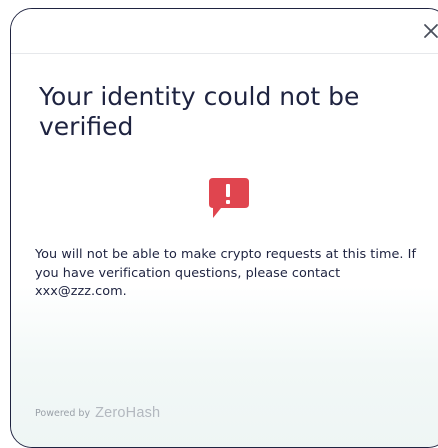 The height and width of the screenshot is (448, 438). Describe the element at coordinates (229, 198) in the screenshot. I see `alert-chat-bubble-icon` at that location.